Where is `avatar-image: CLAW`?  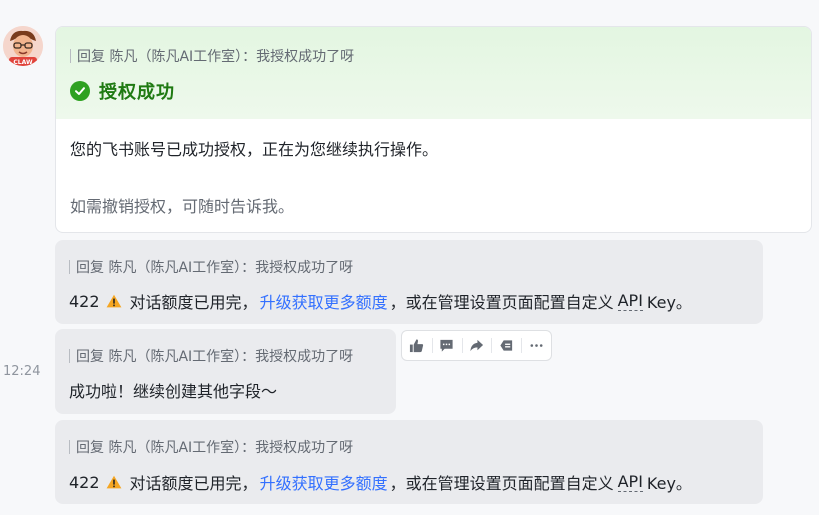
avatar-image: CLAW is located at coordinates (23, 46).